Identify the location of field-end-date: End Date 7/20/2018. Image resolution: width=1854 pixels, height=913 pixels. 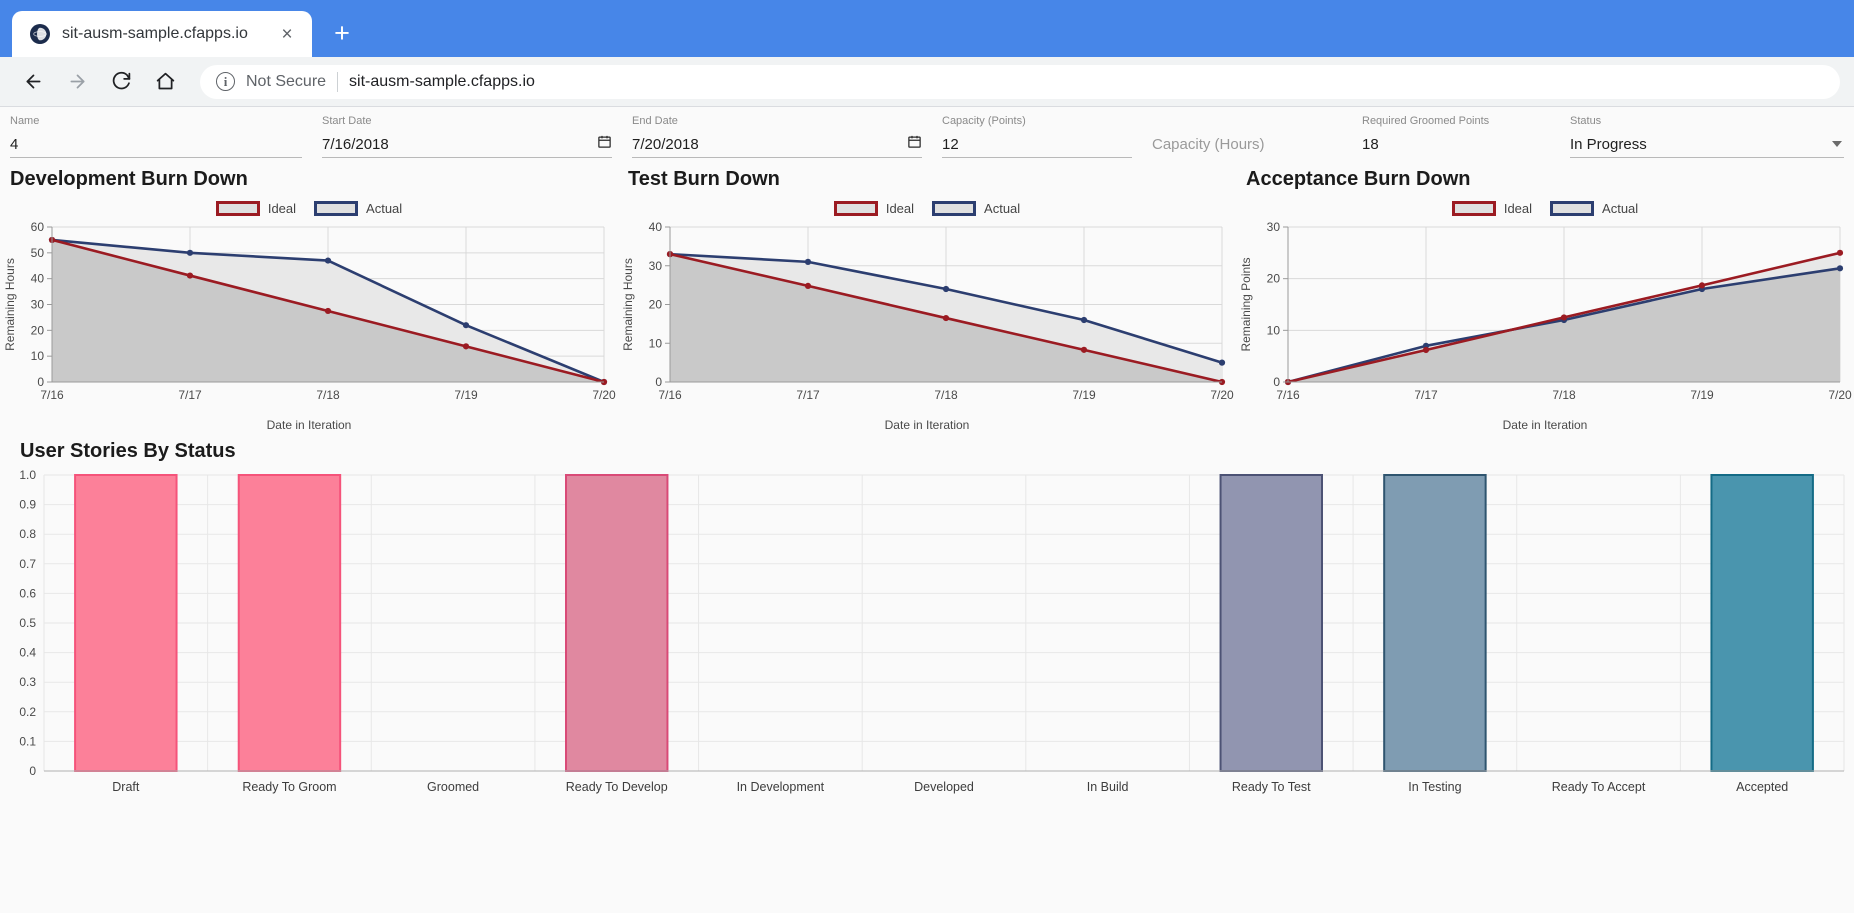
(777, 136).